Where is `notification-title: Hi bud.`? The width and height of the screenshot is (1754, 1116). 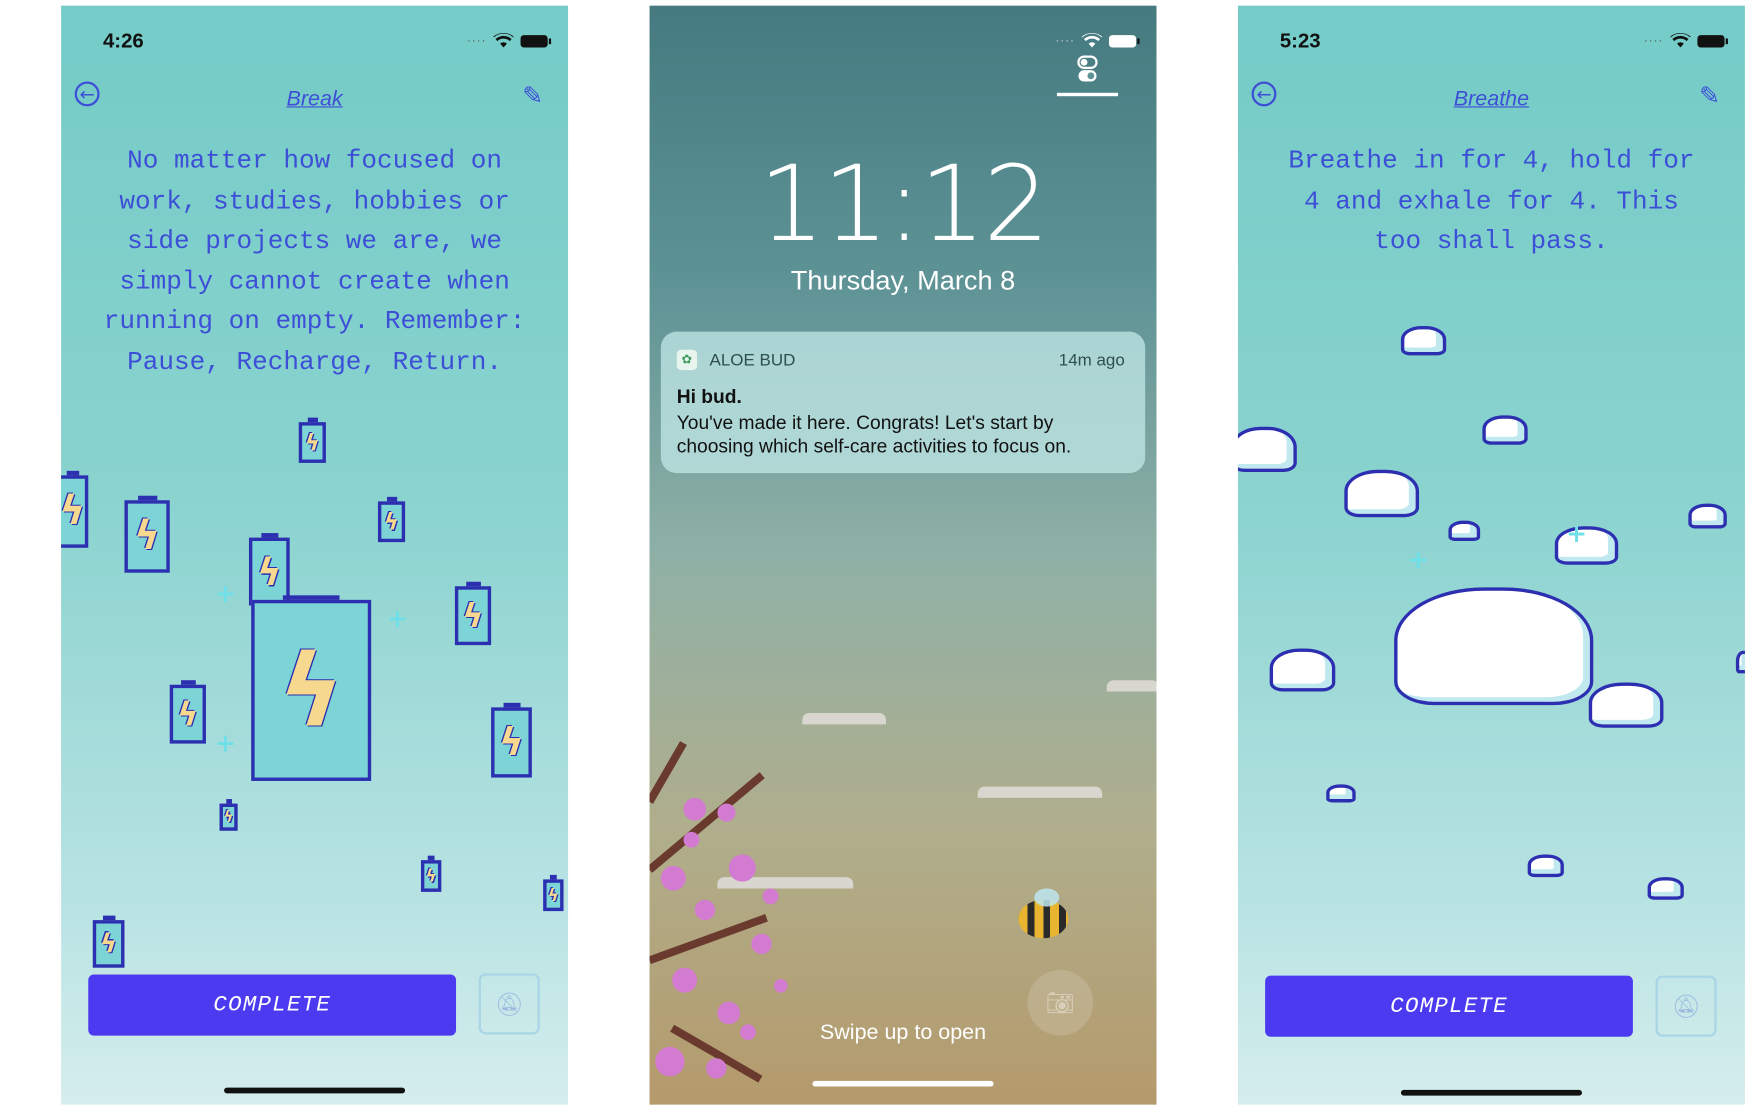 notification-title: Hi bud. is located at coordinates (709, 396).